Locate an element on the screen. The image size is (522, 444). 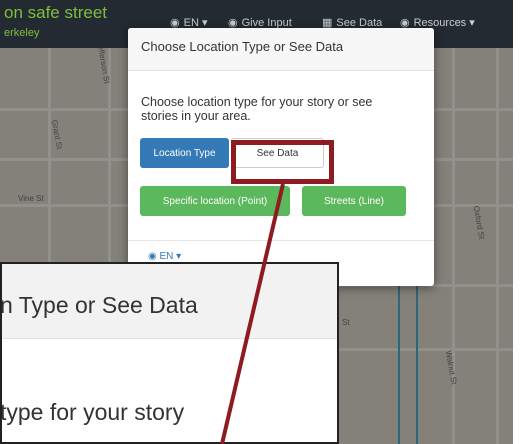
annotation-arrow is located at coordinates (252, 313).